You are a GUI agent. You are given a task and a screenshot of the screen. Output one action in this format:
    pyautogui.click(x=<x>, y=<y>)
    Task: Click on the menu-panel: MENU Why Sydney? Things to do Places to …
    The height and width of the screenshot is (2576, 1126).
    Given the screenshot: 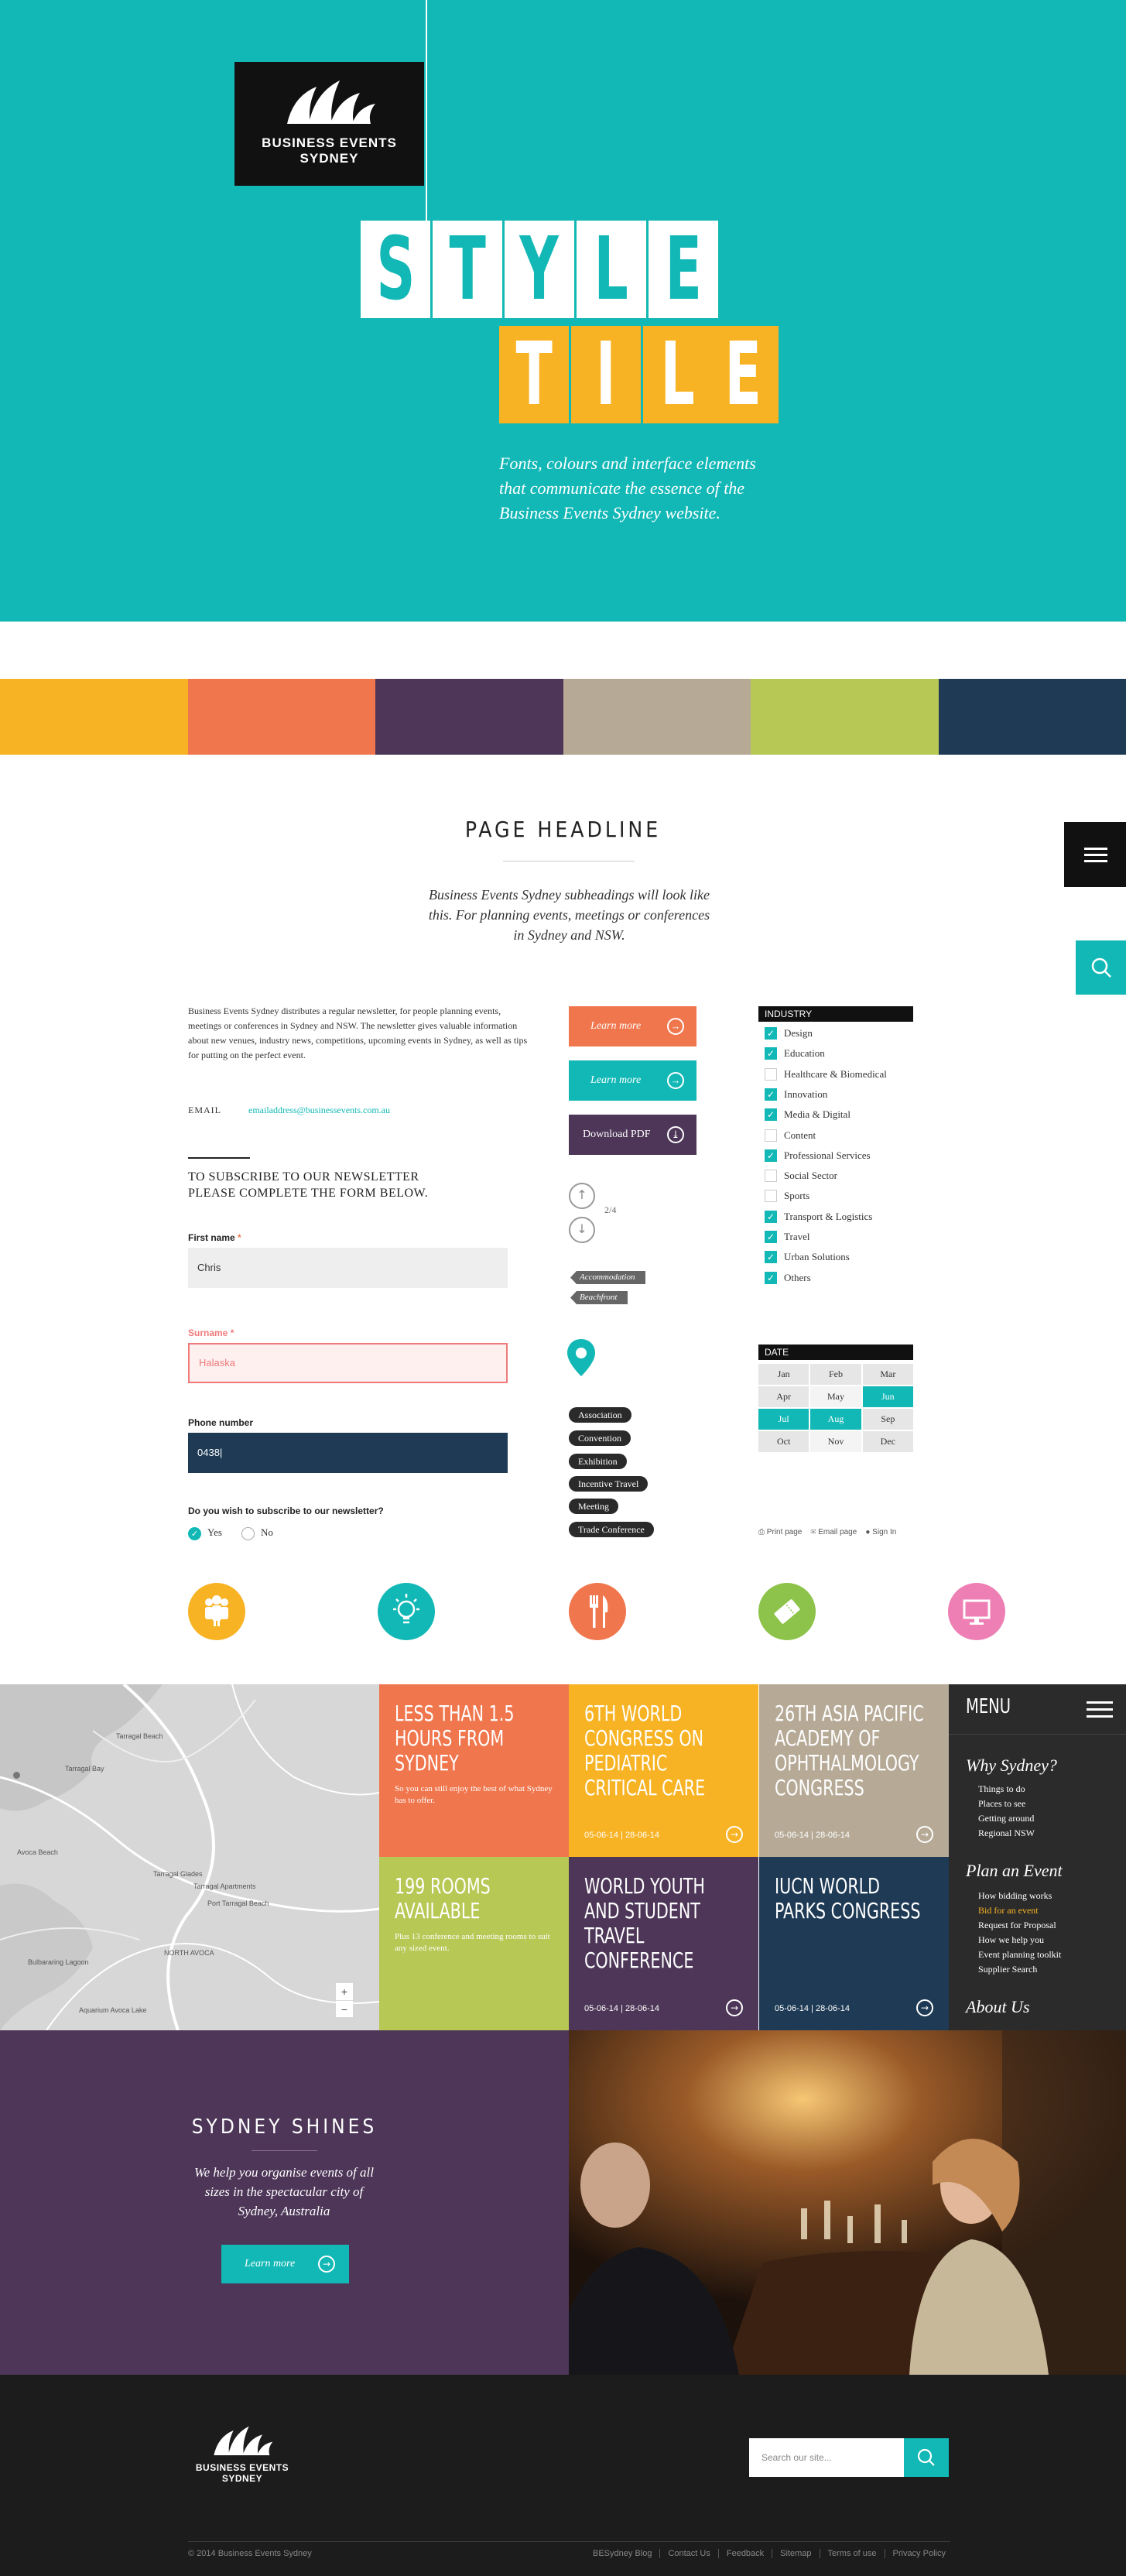 What is the action you would take?
    pyautogui.click(x=1037, y=1857)
    